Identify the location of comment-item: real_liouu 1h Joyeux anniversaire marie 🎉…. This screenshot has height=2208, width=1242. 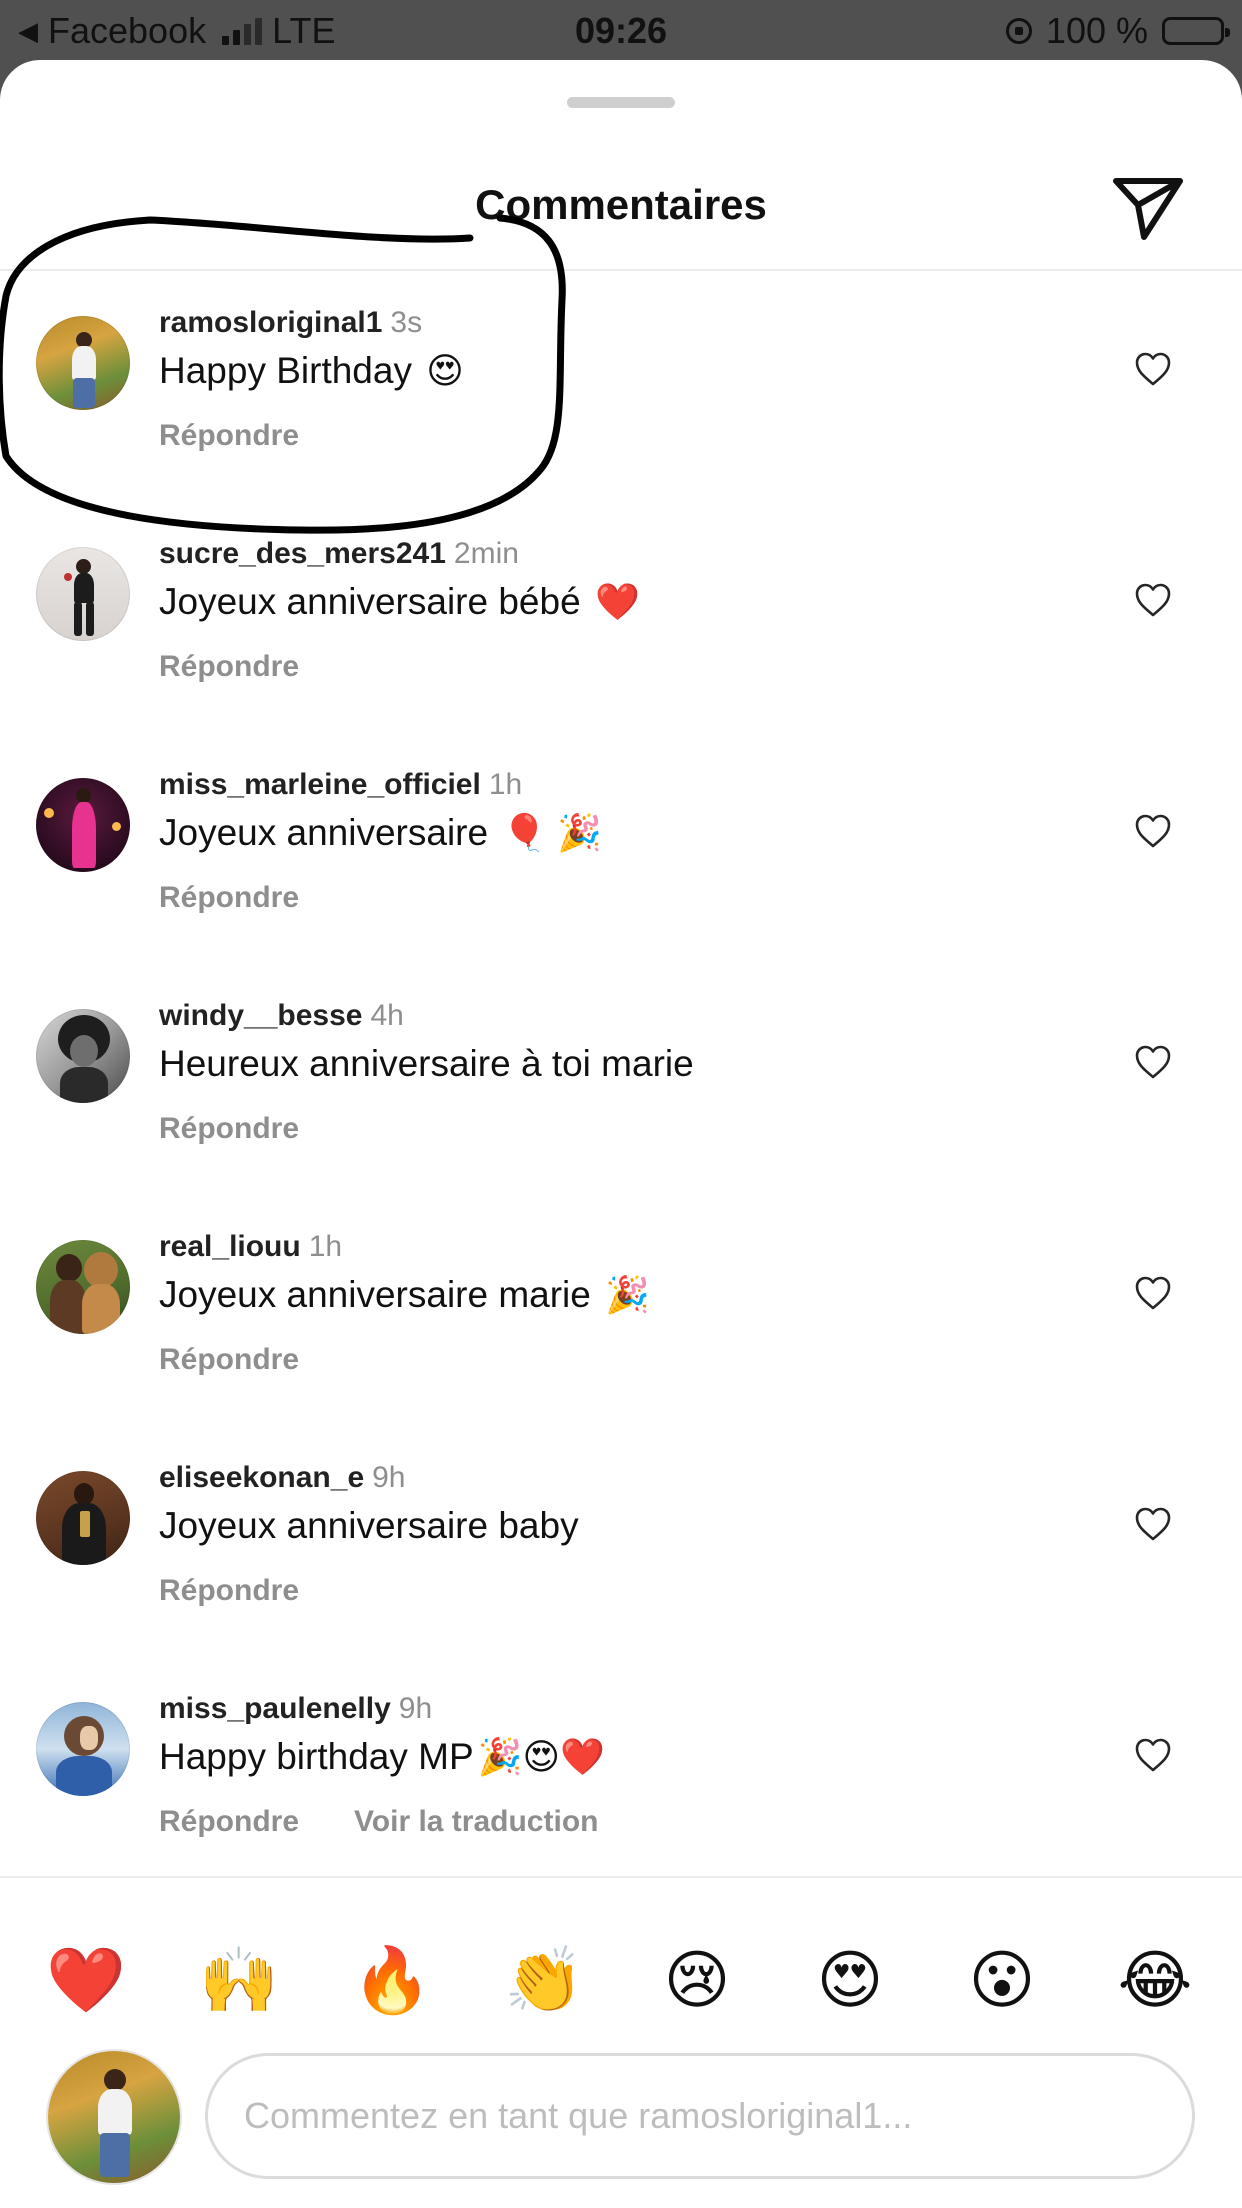
(621, 1350).